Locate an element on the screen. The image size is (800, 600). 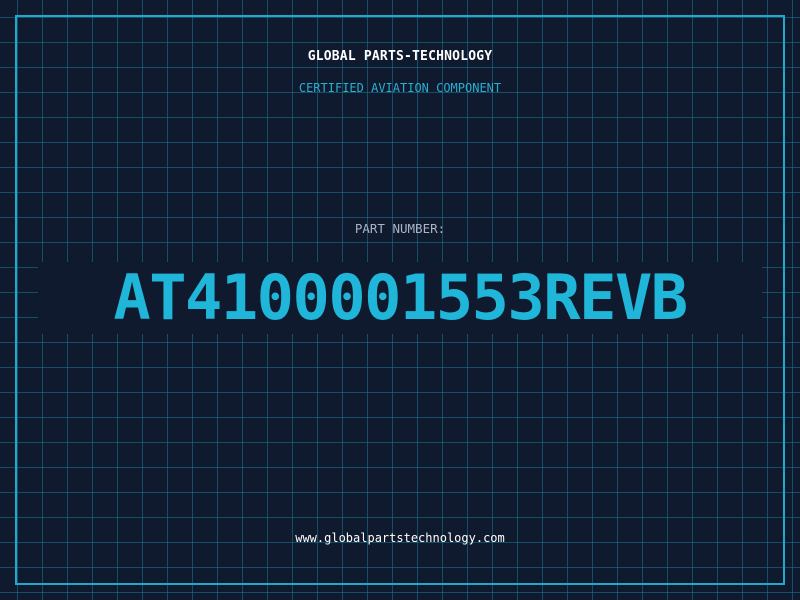
part-number-value: AT4100001553REVB is located at coordinates (400, 297).